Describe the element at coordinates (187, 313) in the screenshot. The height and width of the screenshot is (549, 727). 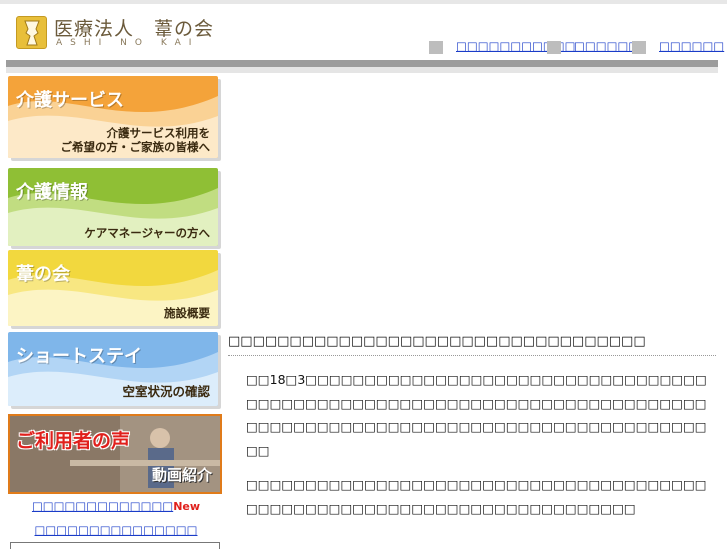
I see `banner-subtitle: 施設概要` at that location.